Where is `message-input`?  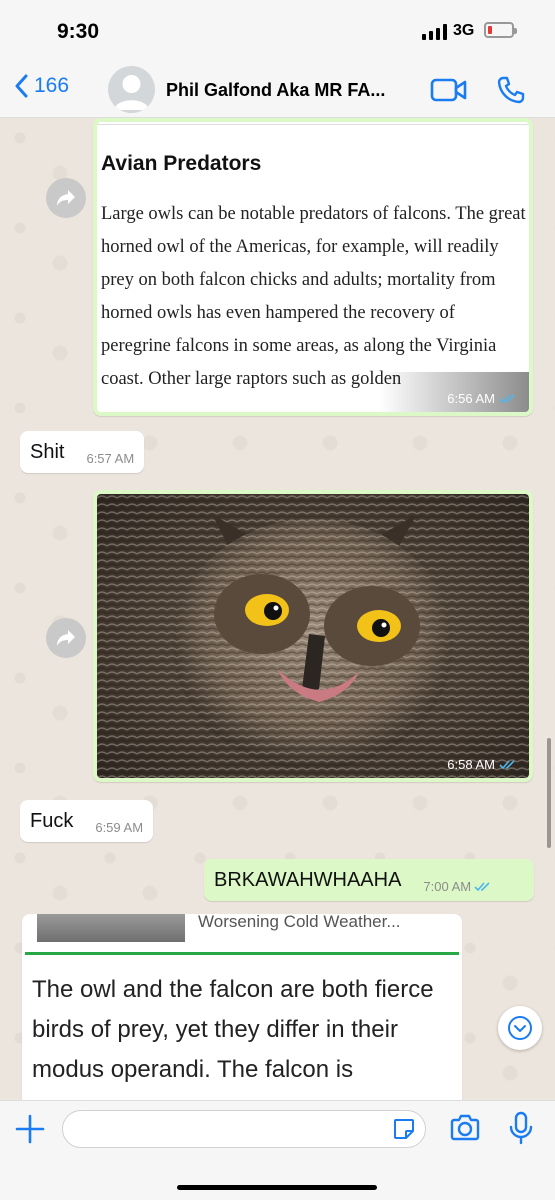 message-input is located at coordinates (244, 1129).